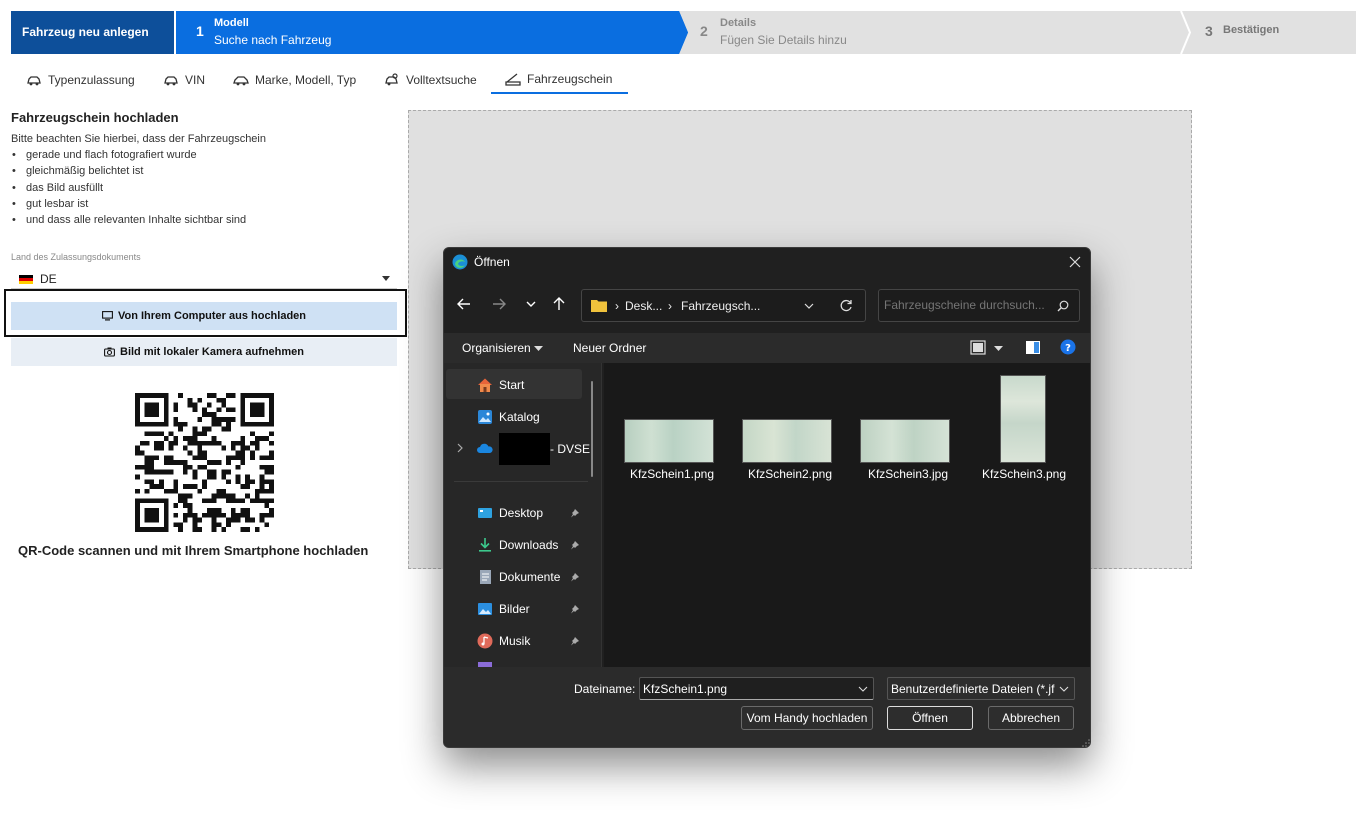 The width and height of the screenshot is (1356, 815). I want to click on close-icon, so click(1075, 262).